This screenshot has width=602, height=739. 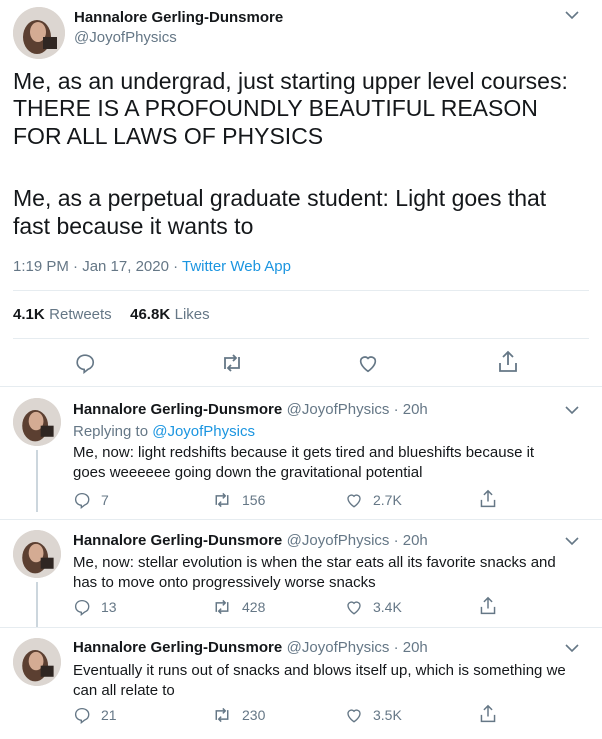 What do you see at coordinates (109, 607) in the screenshot?
I see `reply-count: 13` at bounding box center [109, 607].